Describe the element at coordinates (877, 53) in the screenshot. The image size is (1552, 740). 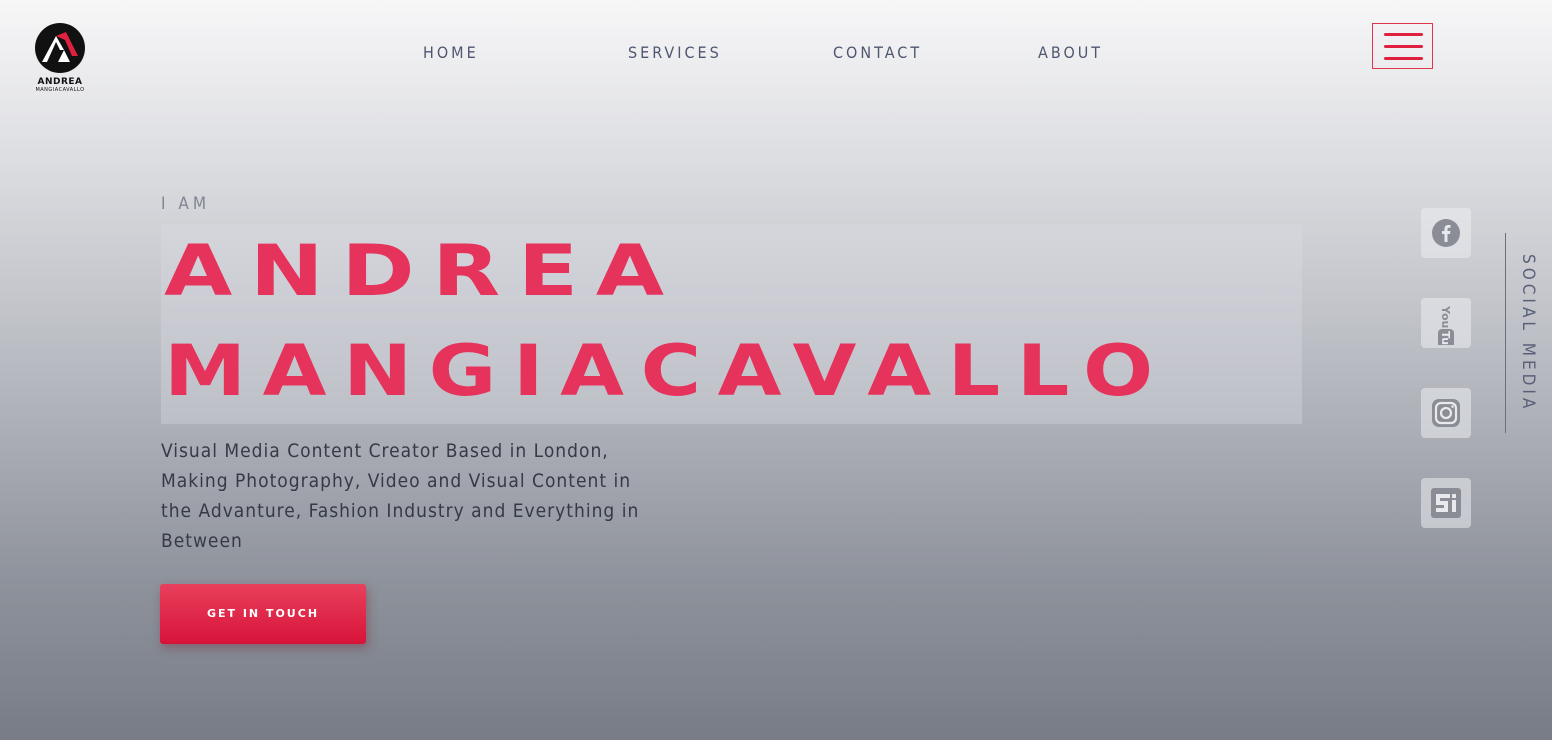
I see `nav-contact: CONTACT` at that location.